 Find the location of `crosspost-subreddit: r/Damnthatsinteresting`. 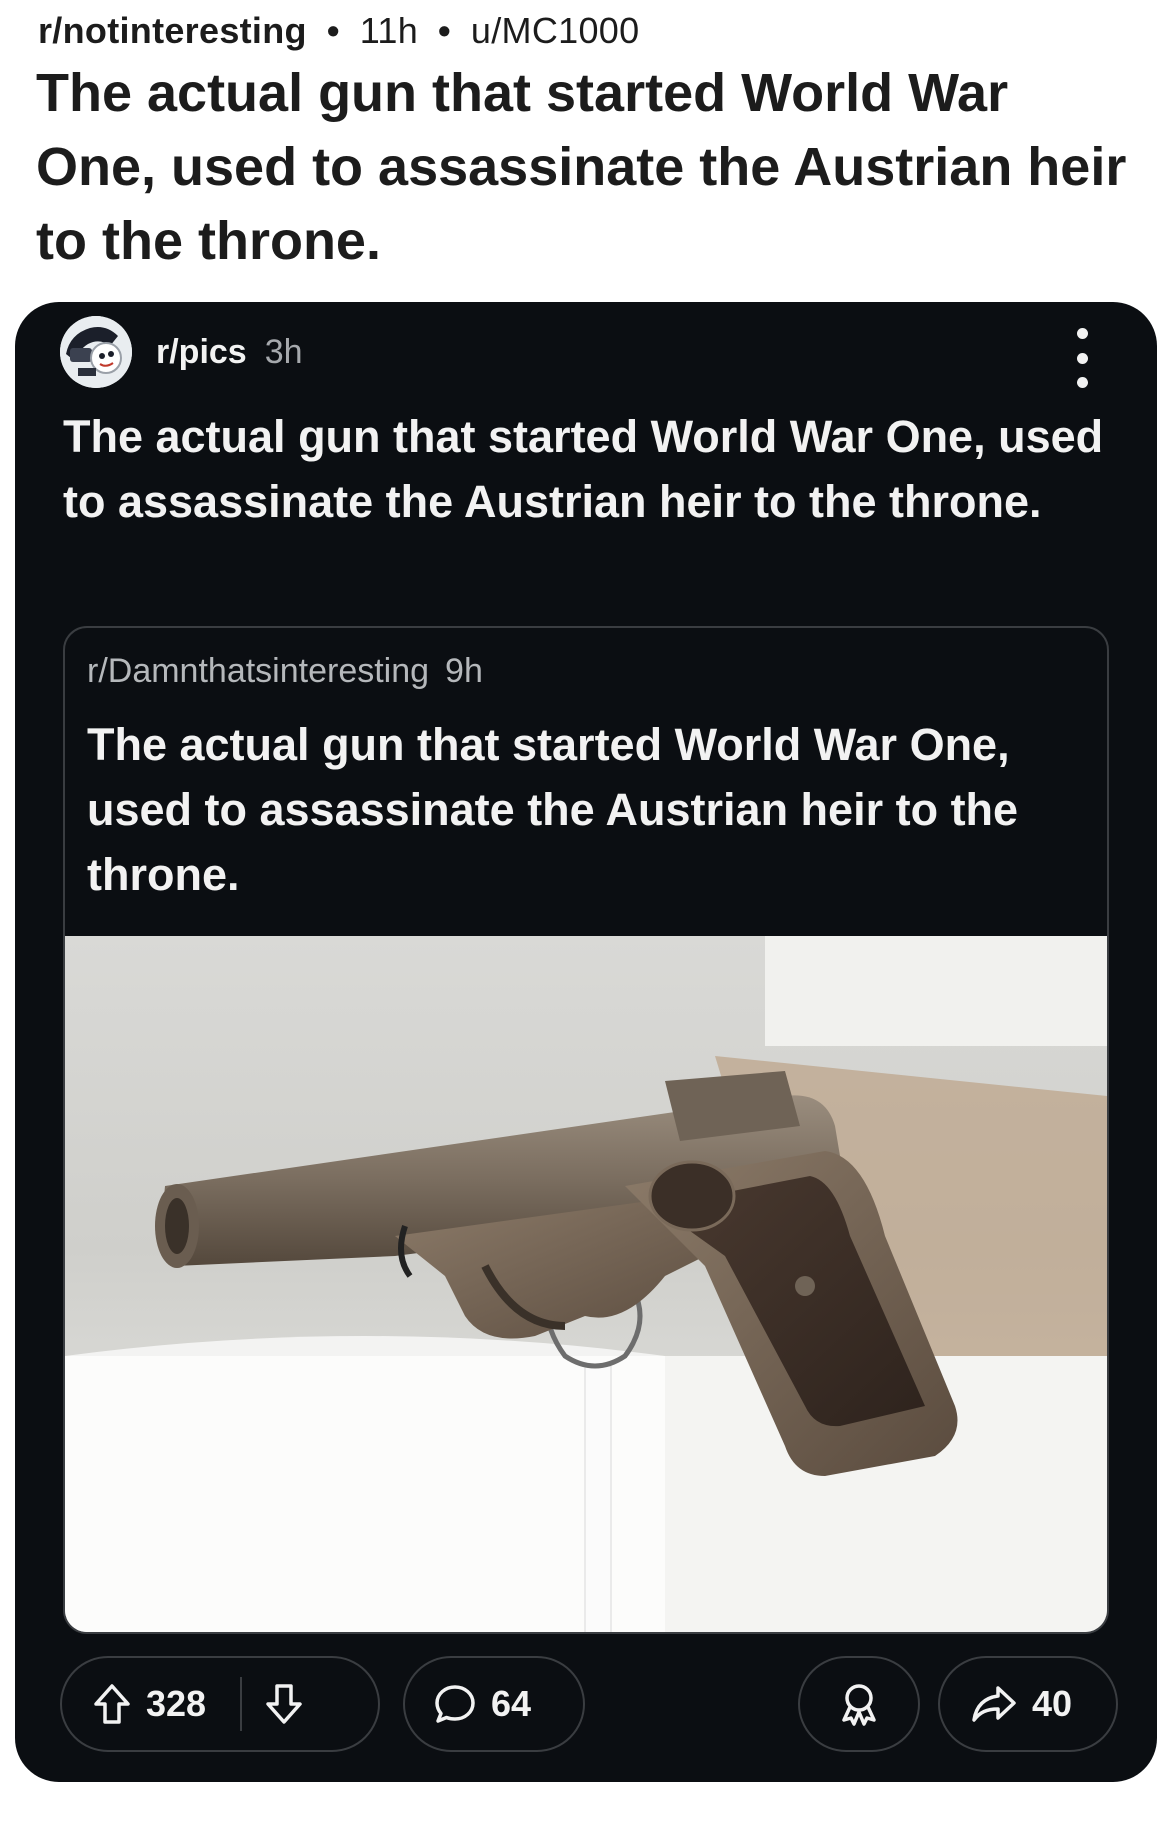

crosspost-subreddit: r/Damnthatsinteresting is located at coordinates (258, 671).